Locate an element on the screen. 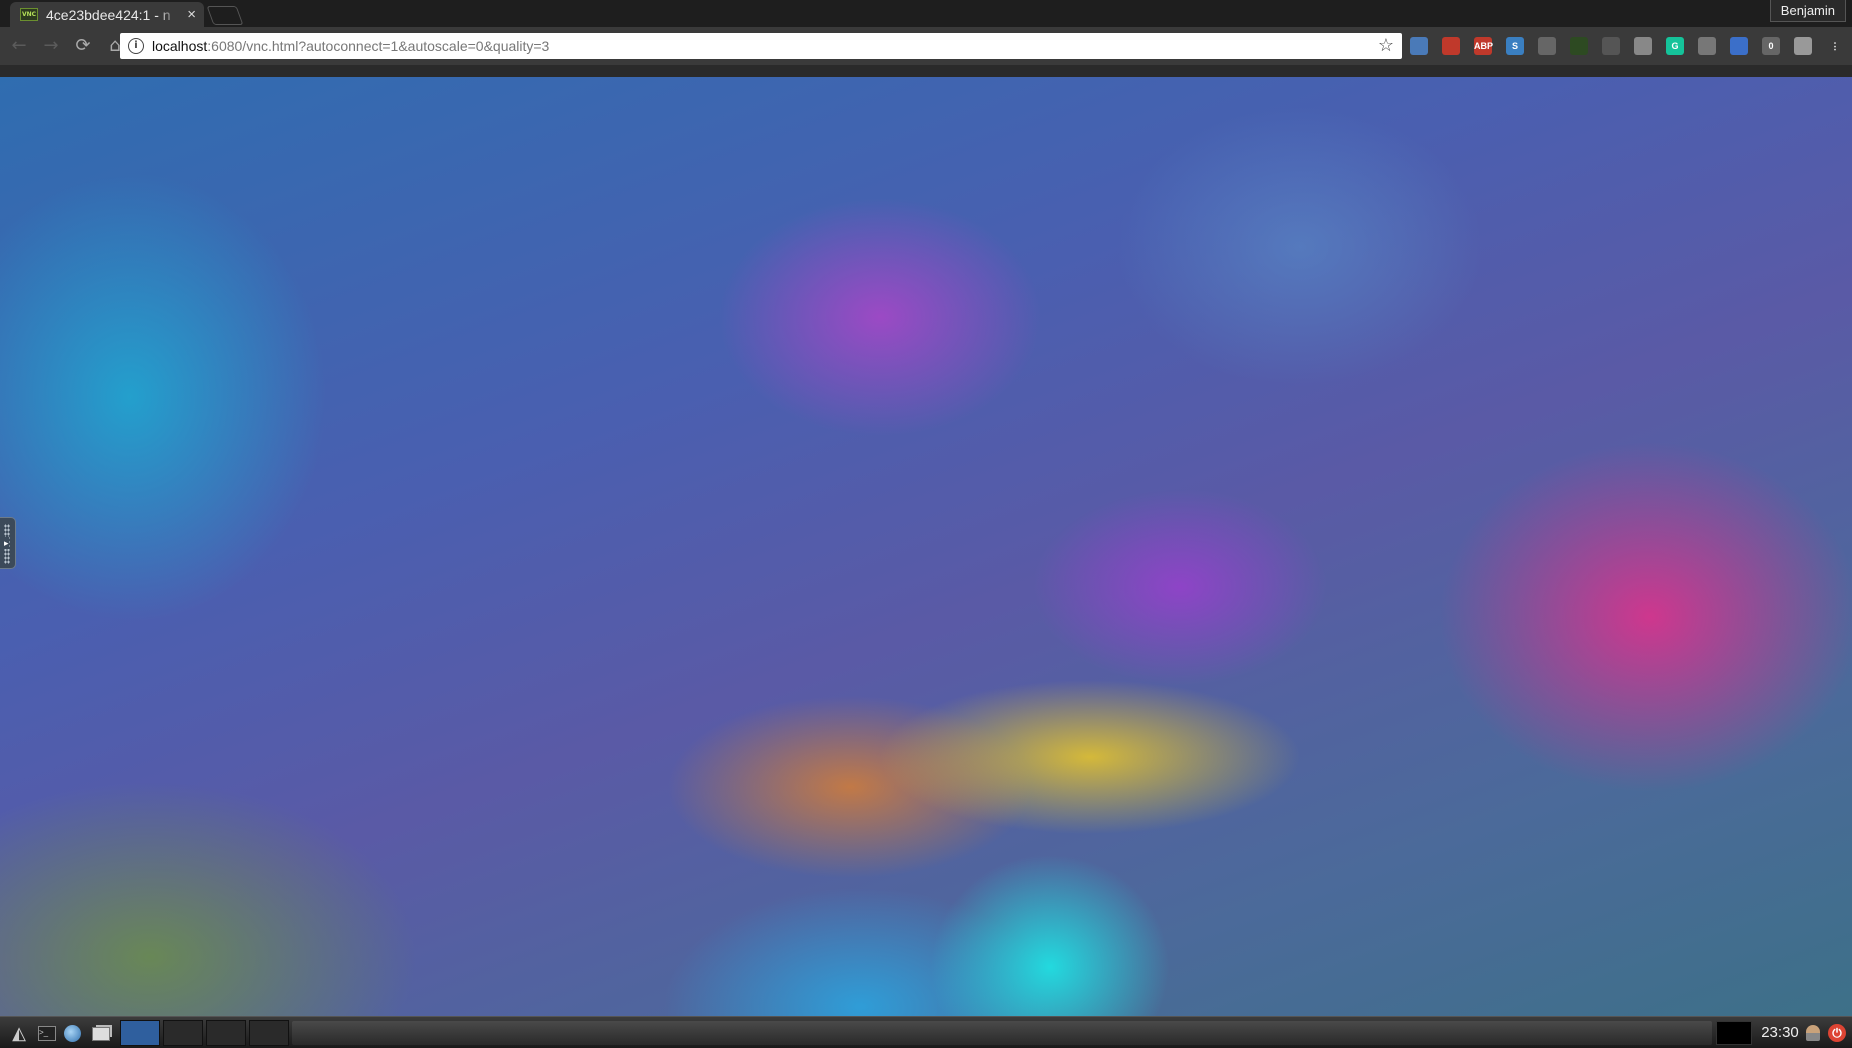 The height and width of the screenshot is (1048, 1852). tab-strip: VNC 4ce23bdee424:1 - n × Benjamin is located at coordinates (926, 13).